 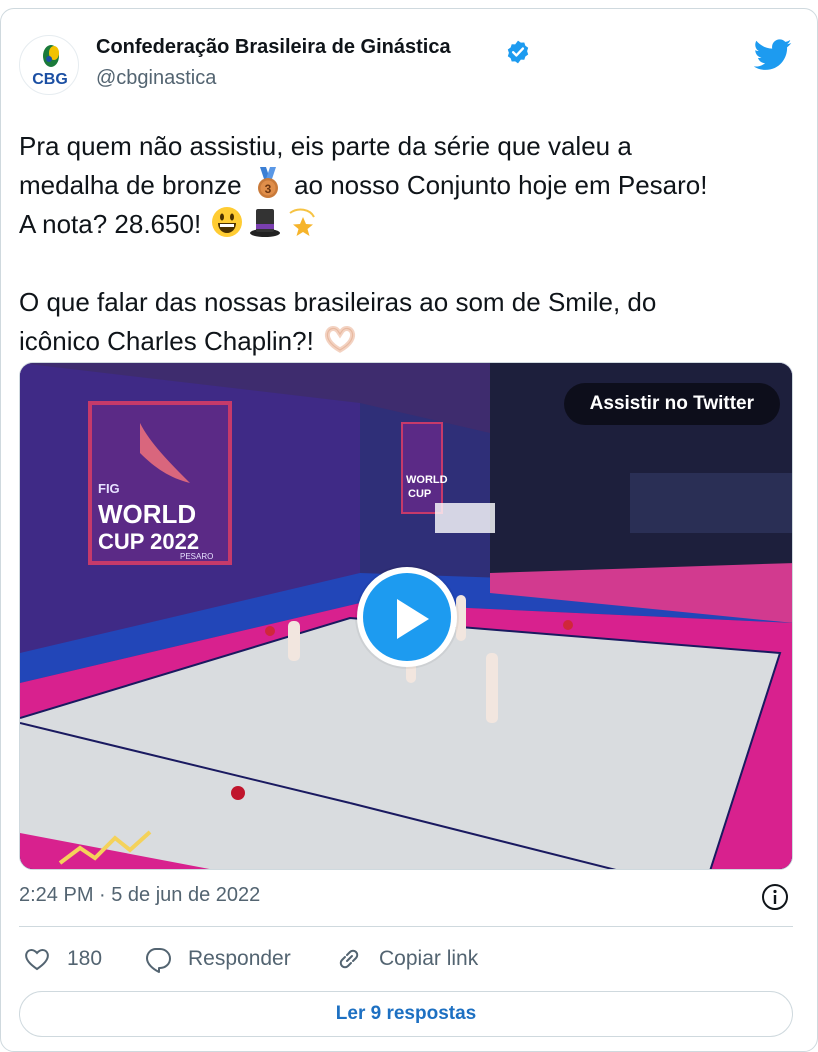 What do you see at coordinates (158, 960) in the screenshot?
I see `reply-icon` at bounding box center [158, 960].